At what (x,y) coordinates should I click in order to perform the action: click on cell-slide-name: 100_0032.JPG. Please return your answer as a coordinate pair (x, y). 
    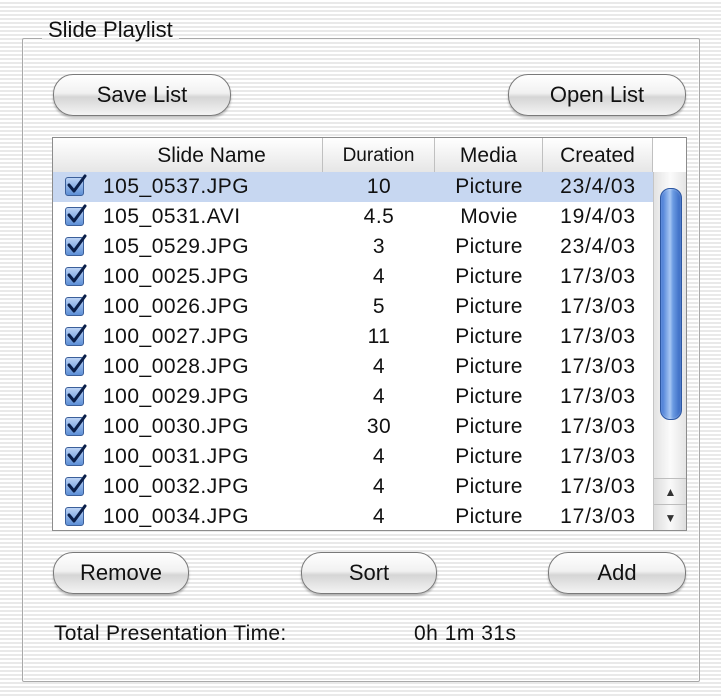
    Looking at the image, I should click on (176, 486).